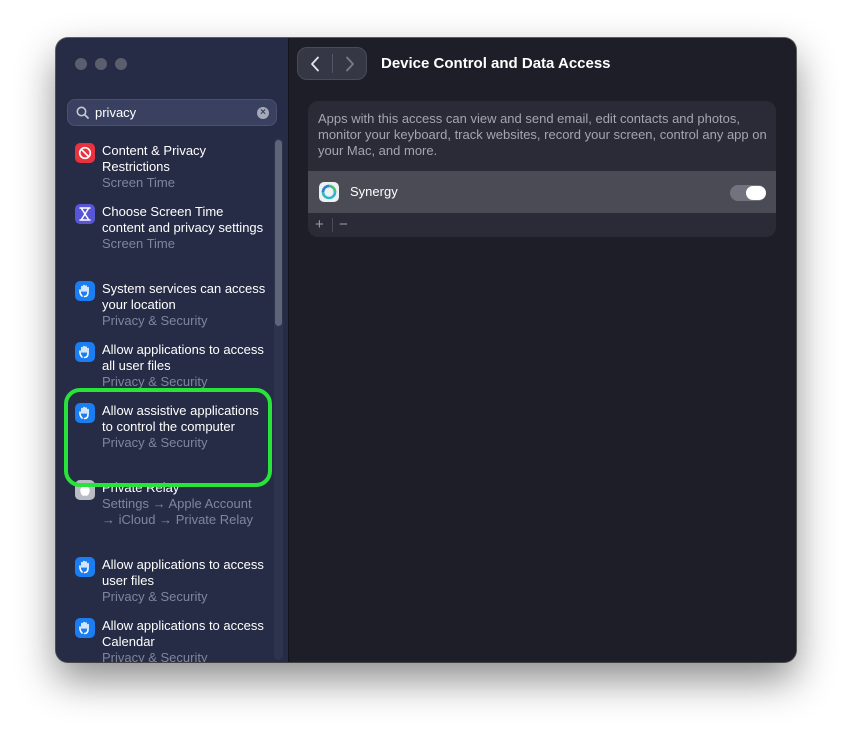 Image resolution: width=852 pixels, height=737 pixels. I want to click on chevron-left-icon, so click(315, 63).